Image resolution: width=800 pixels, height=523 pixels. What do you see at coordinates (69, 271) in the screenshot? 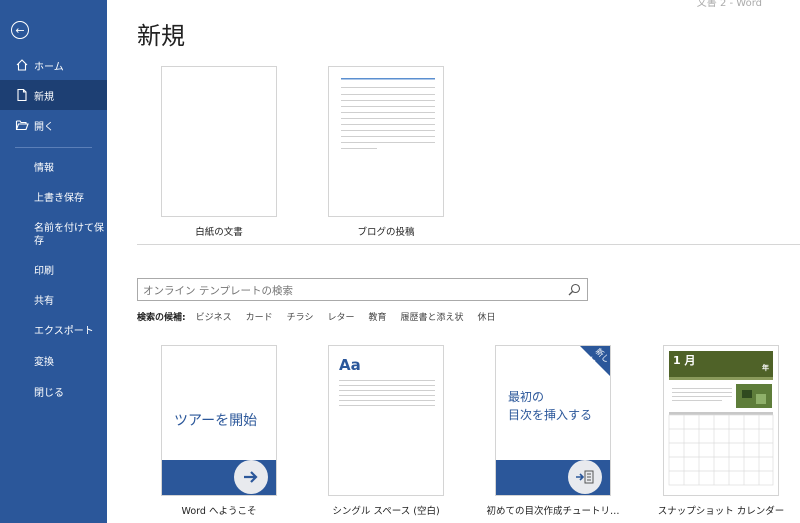
I see `sidebar-item-print: 印刷` at bounding box center [69, 271].